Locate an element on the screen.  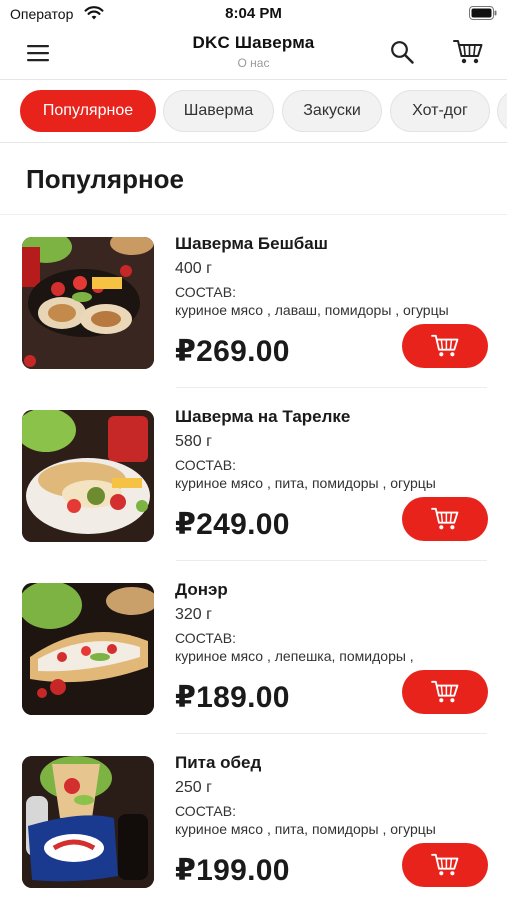
section-title: Популярное is located at coordinates (105, 179).